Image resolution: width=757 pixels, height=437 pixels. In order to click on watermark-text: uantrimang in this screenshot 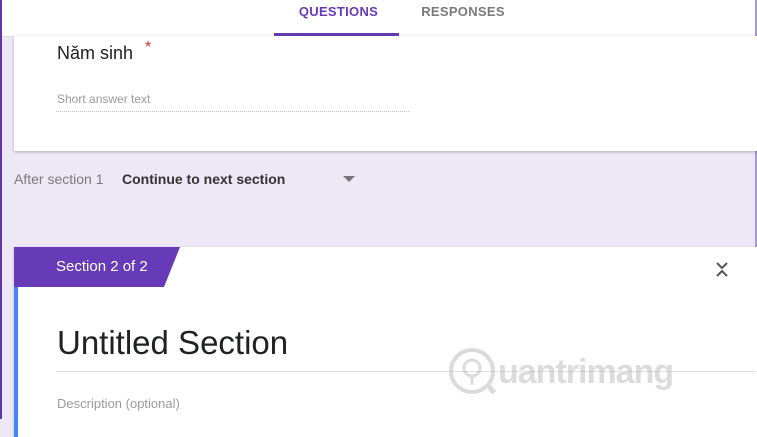, I will do `click(586, 372)`.